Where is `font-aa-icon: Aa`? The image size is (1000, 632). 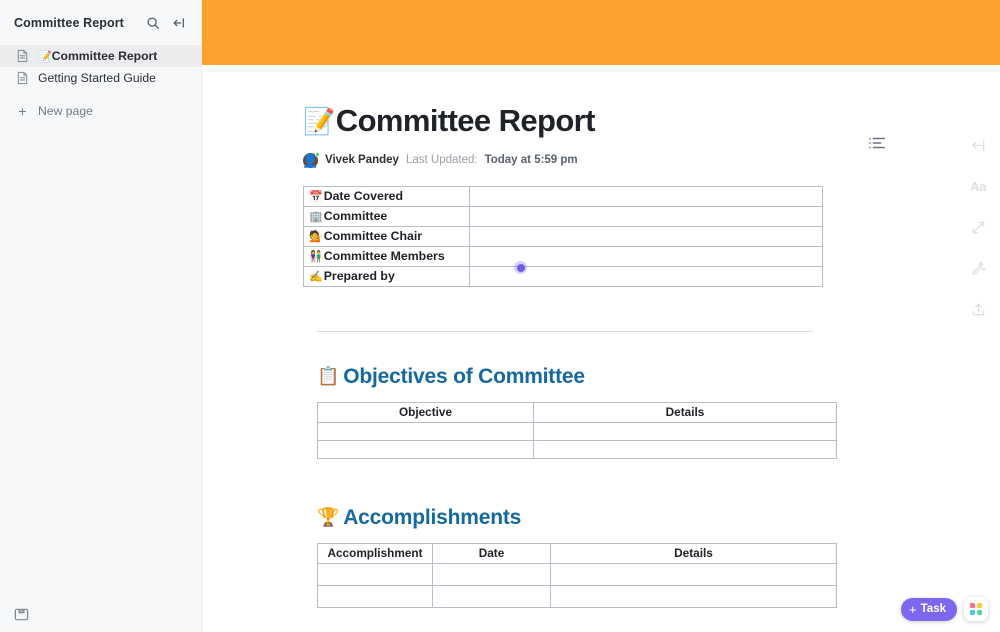 font-aa-icon: Aa is located at coordinates (978, 186).